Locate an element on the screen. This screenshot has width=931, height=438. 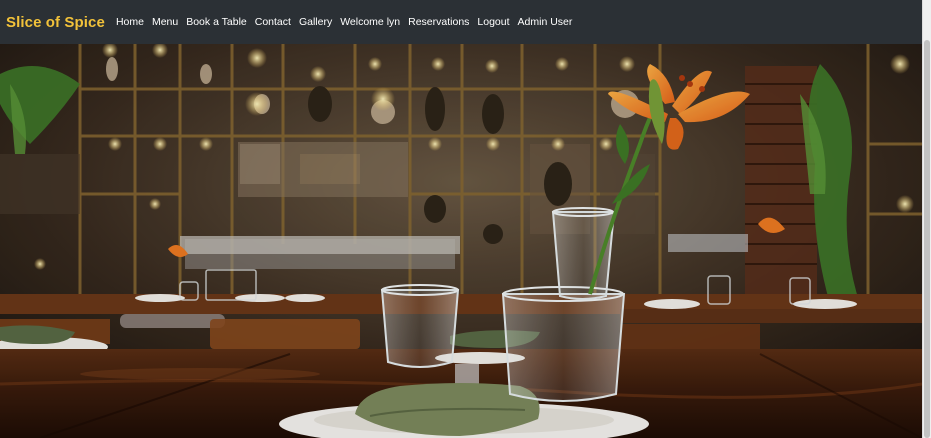
nav-gallery-link: Gallery is located at coordinates (315, 22).